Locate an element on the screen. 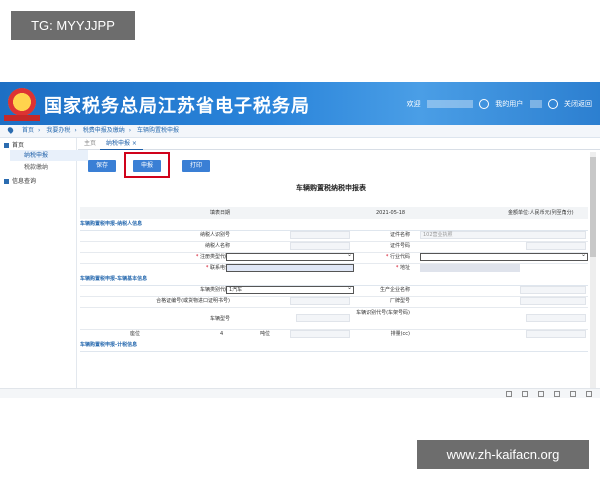  section-tax: 车辆购置税申报-计税信息 is located at coordinates (334, 346).